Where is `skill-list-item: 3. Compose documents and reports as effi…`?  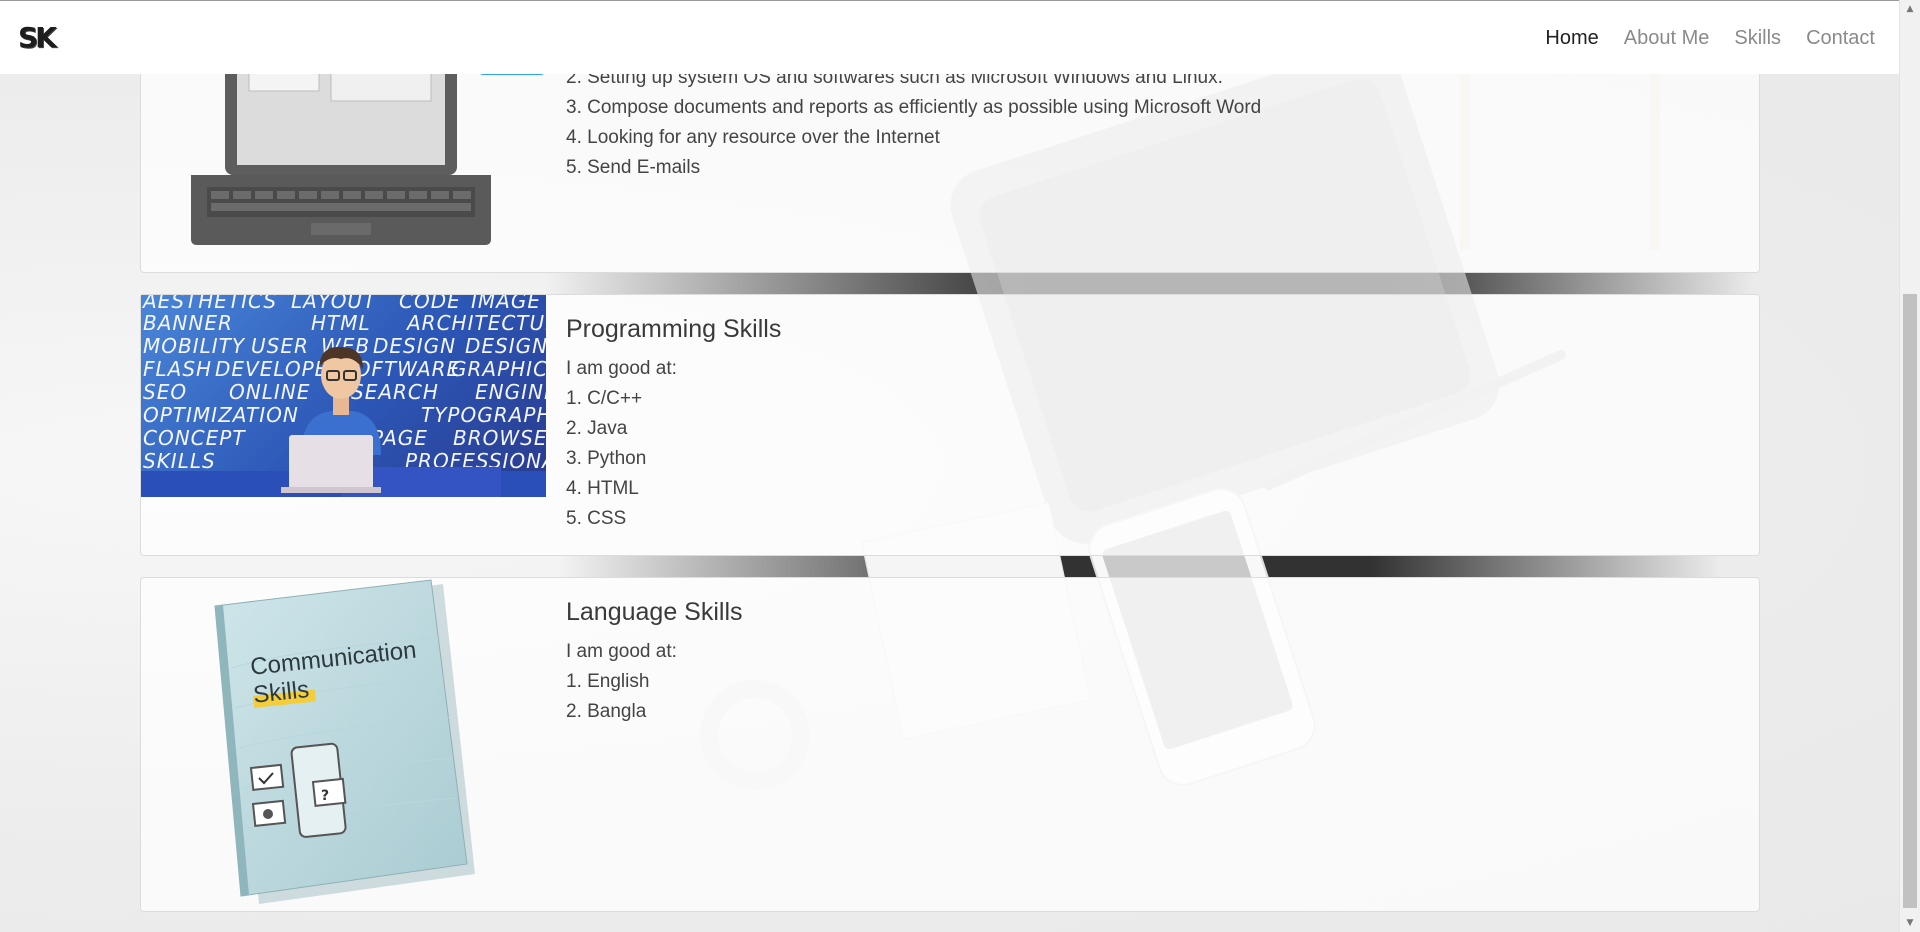
skill-list-item: 3. Compose documents and reports as effi… is located at coordinates (914, 107).